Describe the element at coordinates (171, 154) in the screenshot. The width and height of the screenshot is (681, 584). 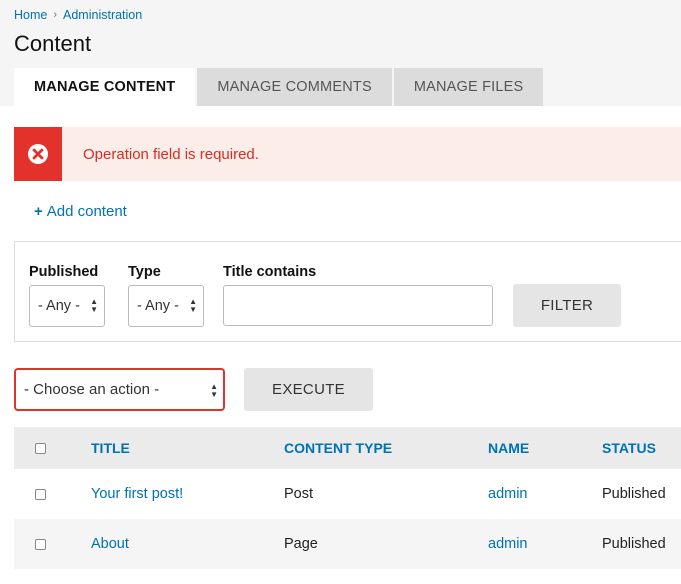
I see `error-message-text: Operation field is required.` at that location.